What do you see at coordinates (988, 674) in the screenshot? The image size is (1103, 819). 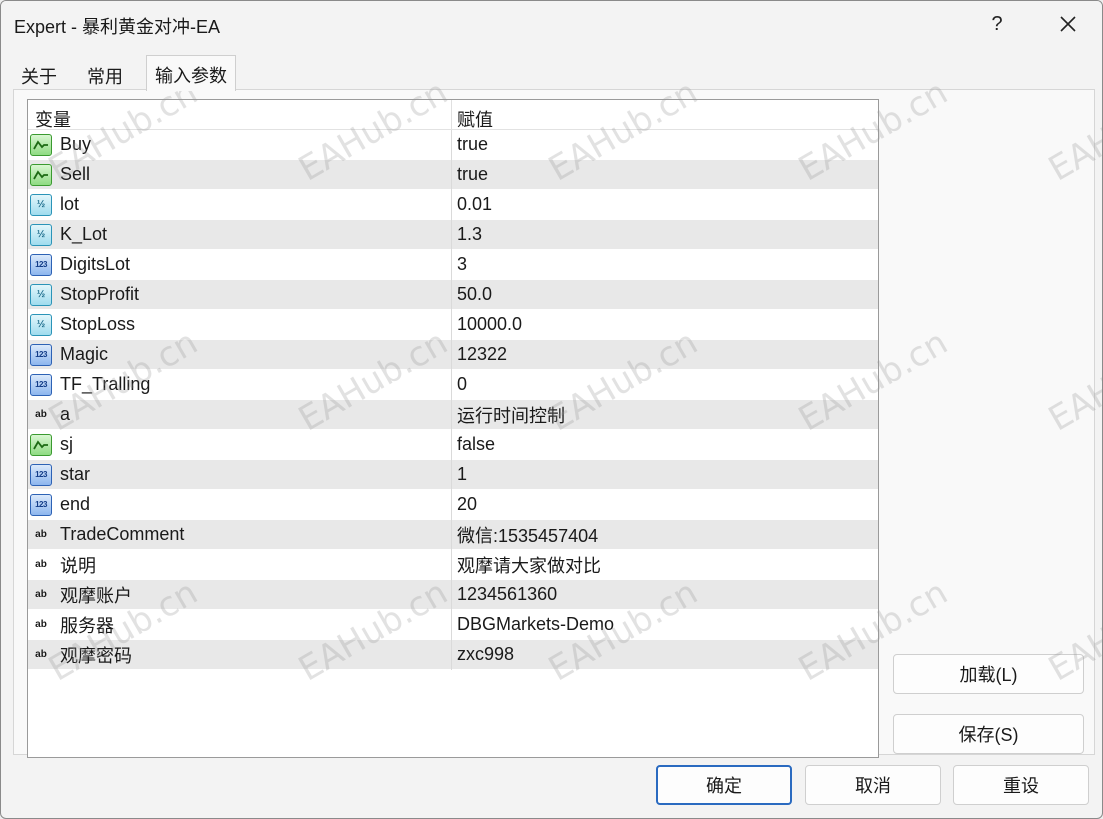 I see `load-button: 加载(L)` at bounding box center [988, 674].